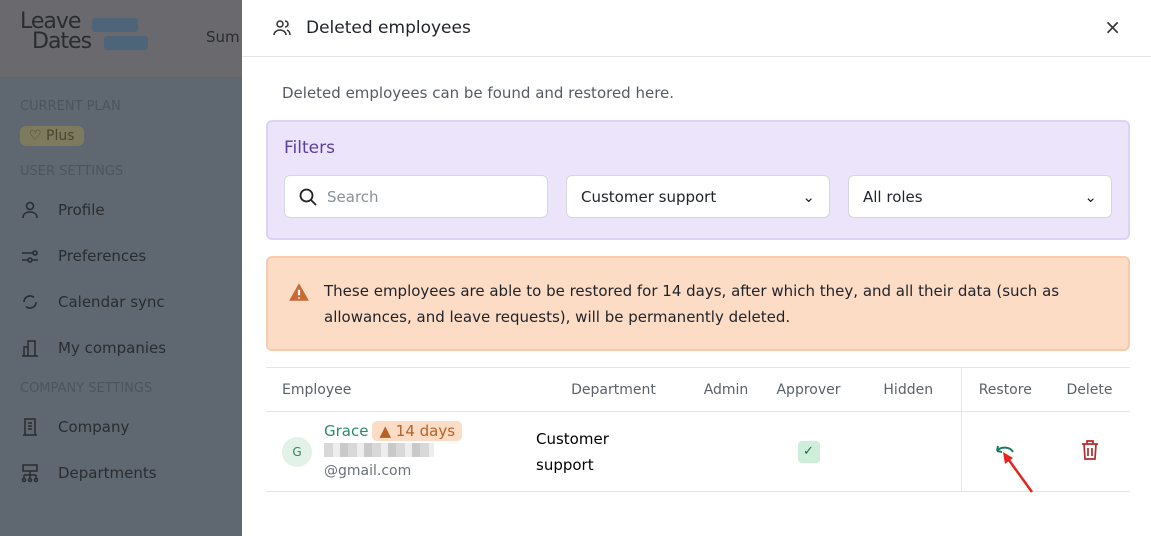  I want to click on nav-company: Company, so click(131, 427).